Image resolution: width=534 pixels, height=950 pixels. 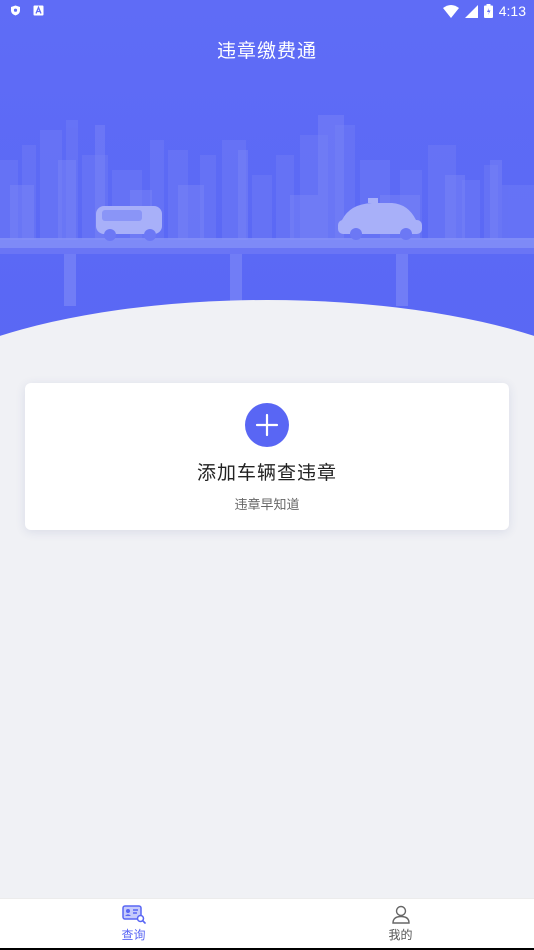 I want to click on a-icon, so click(x=38, y=10).